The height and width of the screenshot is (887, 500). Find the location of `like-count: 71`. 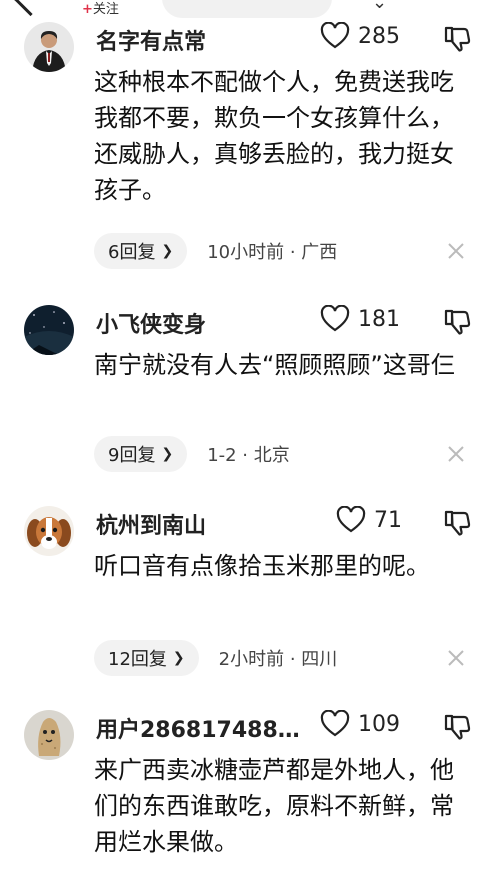

like-count: 71 is located at coordinates (388, 520).